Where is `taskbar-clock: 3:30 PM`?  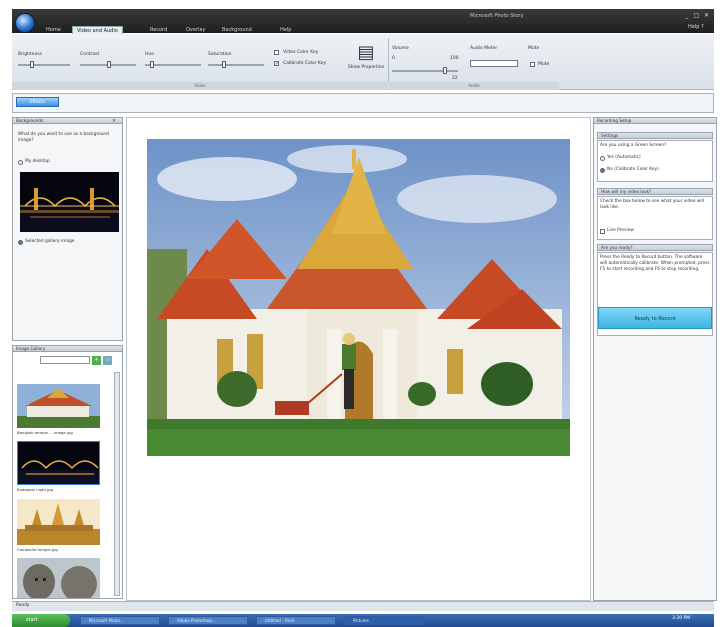
taskbar-clock: 3:30 PM is located at coordinates (681, 618).